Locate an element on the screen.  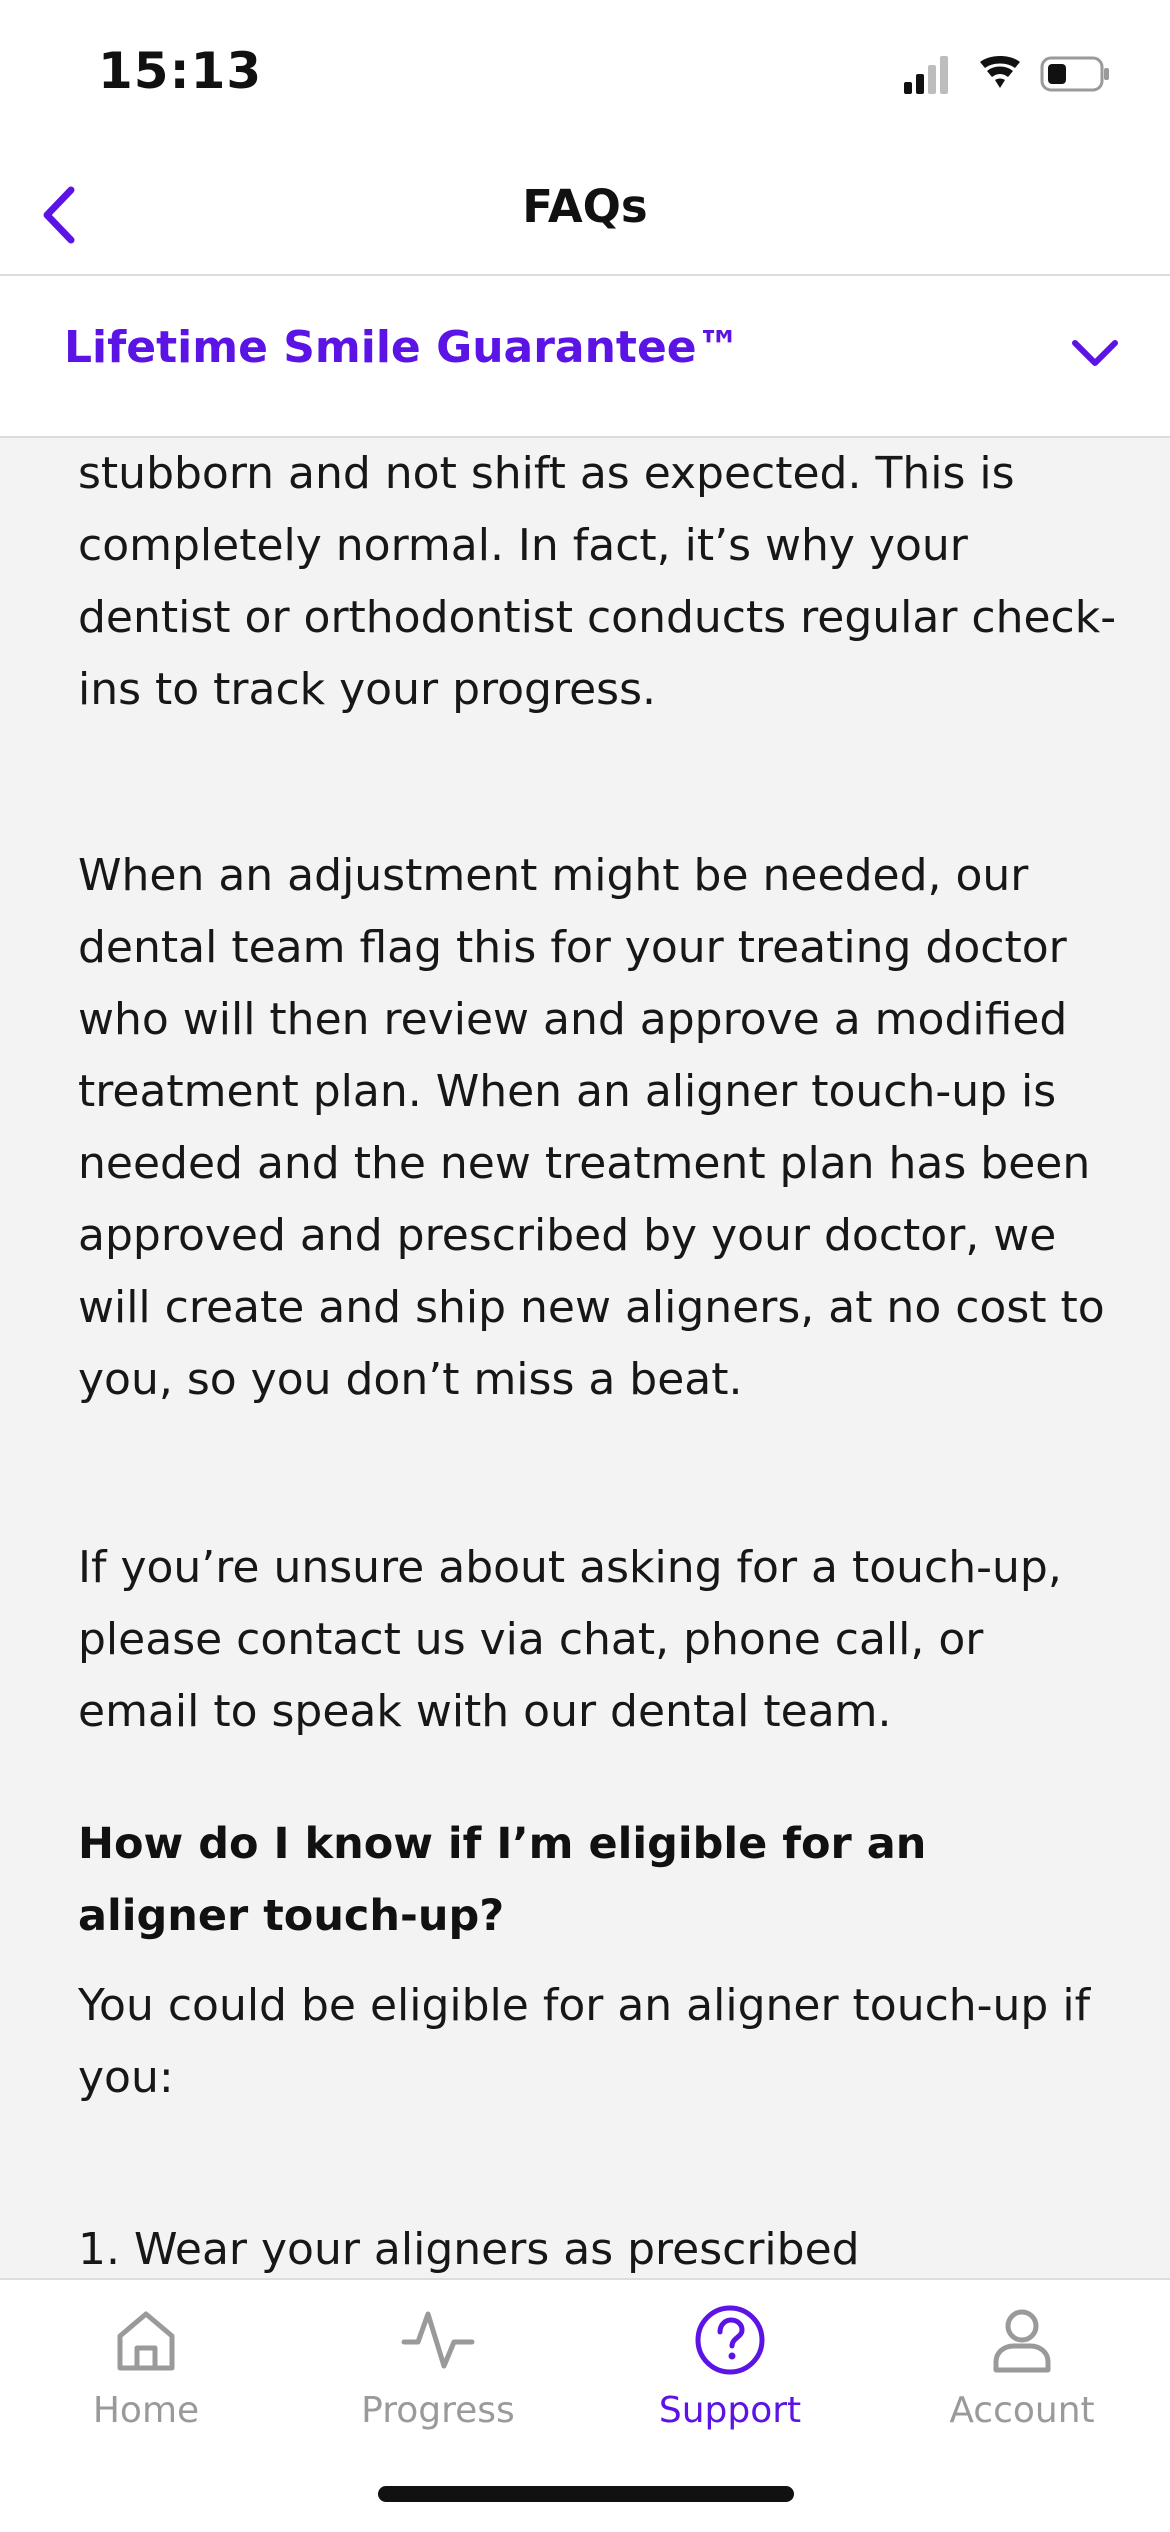
tab-account: Account is located at coordinates (1022, 2370).